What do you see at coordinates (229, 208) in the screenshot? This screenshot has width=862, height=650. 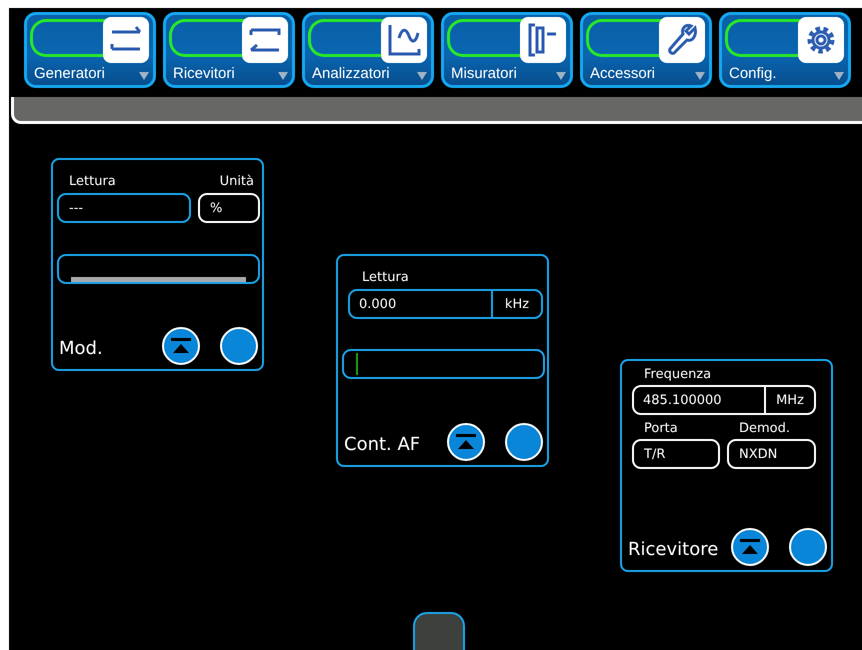 I see `unit-field: %` at bounding box center [229, 208].